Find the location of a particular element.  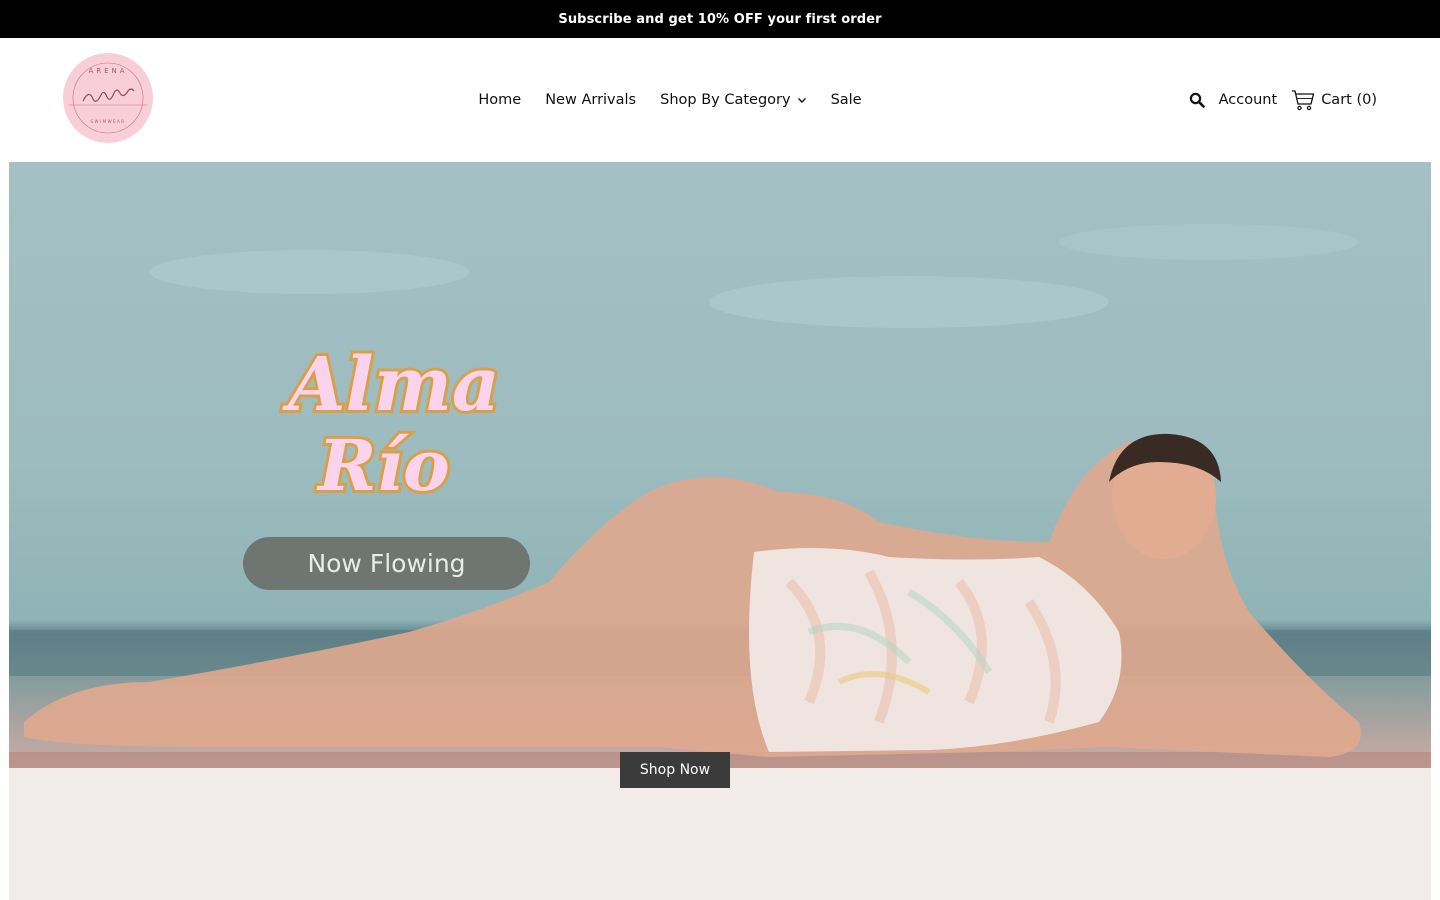

search-icon is located at coordinates (1197, 100).